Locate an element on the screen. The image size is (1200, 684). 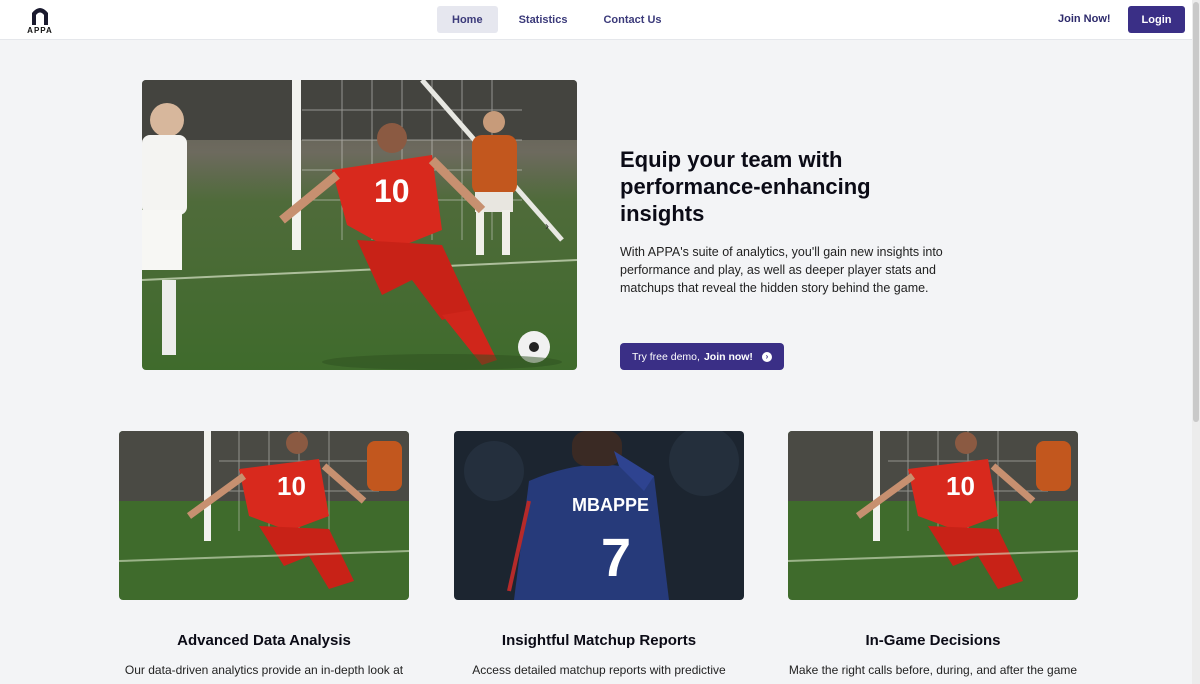
feature-title-in-game-decisions: In-Game Decisions is located at coordinates (933, 640).